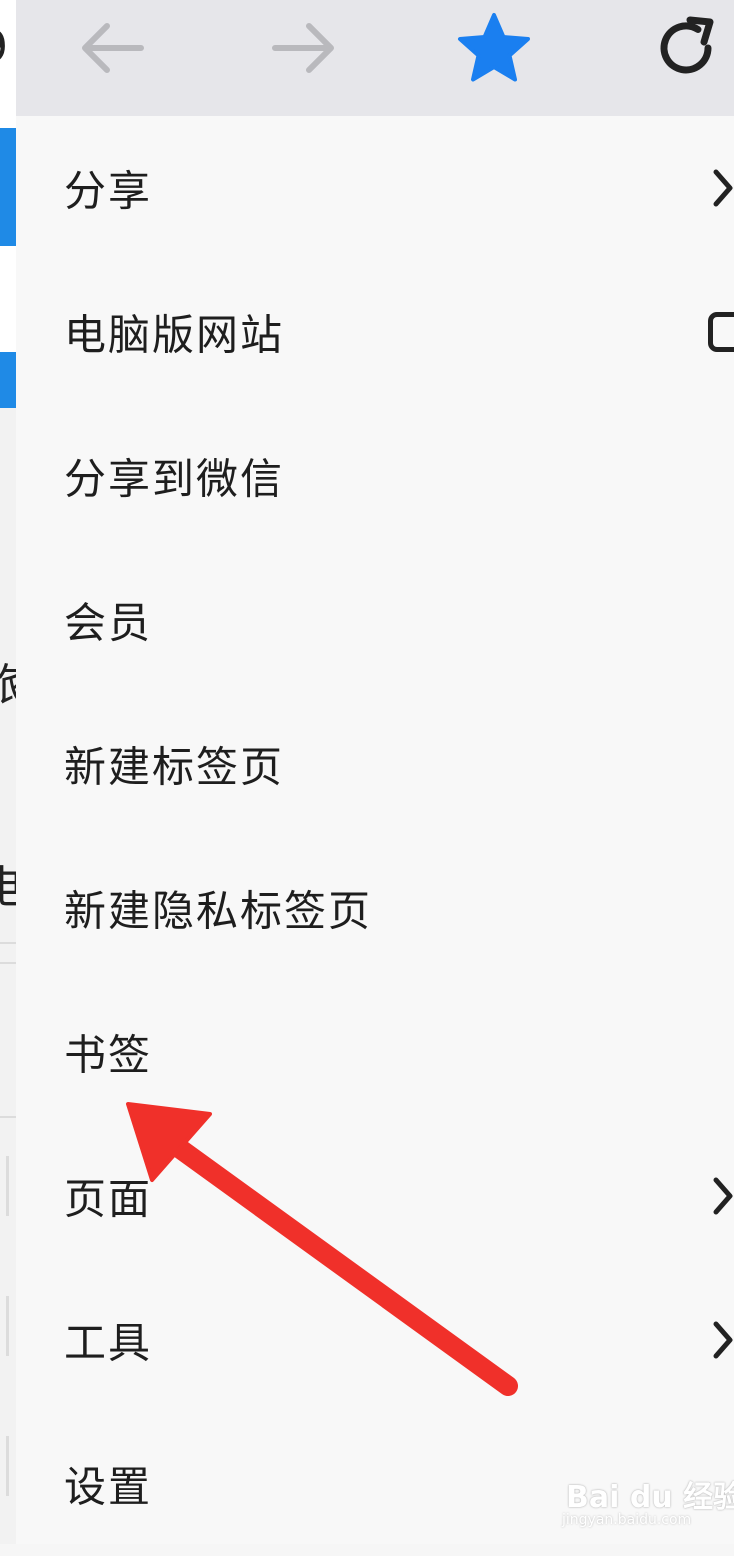 The width and height of the screenshot is (734, 1556). Describe the element at coordinates (8, 299) in the screenshot. I see `background-strip` at that location.